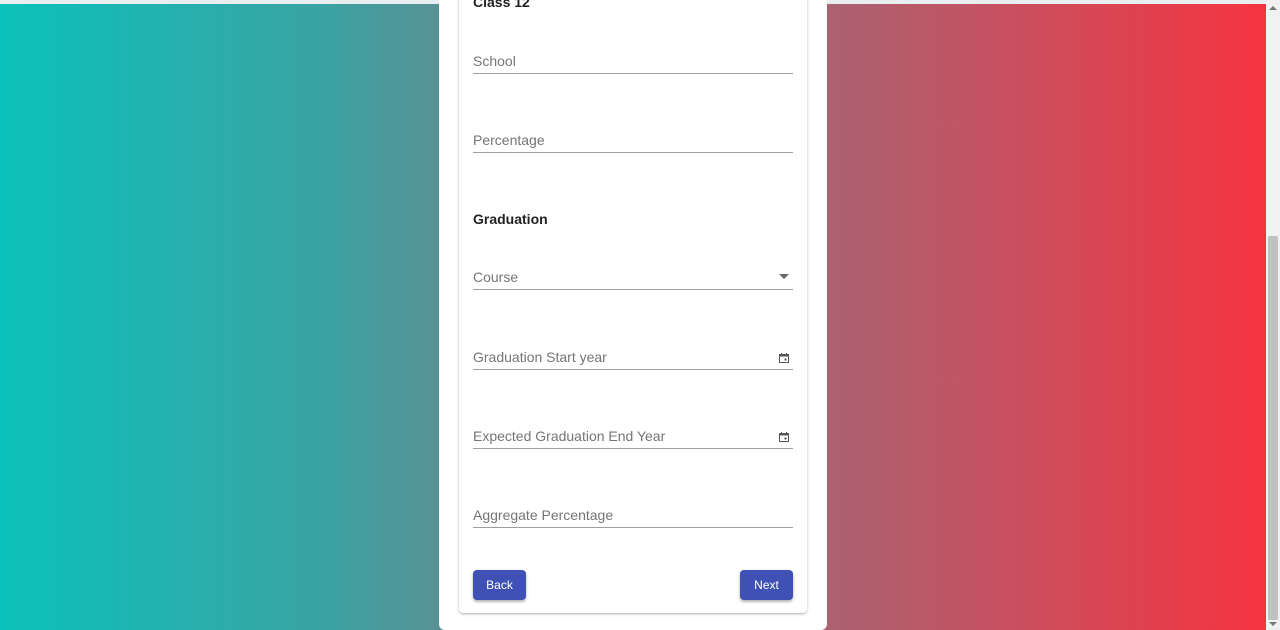 This screenshot has height=630, width=1280. What do you see at coordinates (633, 274) in the screenshot?
I see `course-select: Course` at bounding box center [633, 274].